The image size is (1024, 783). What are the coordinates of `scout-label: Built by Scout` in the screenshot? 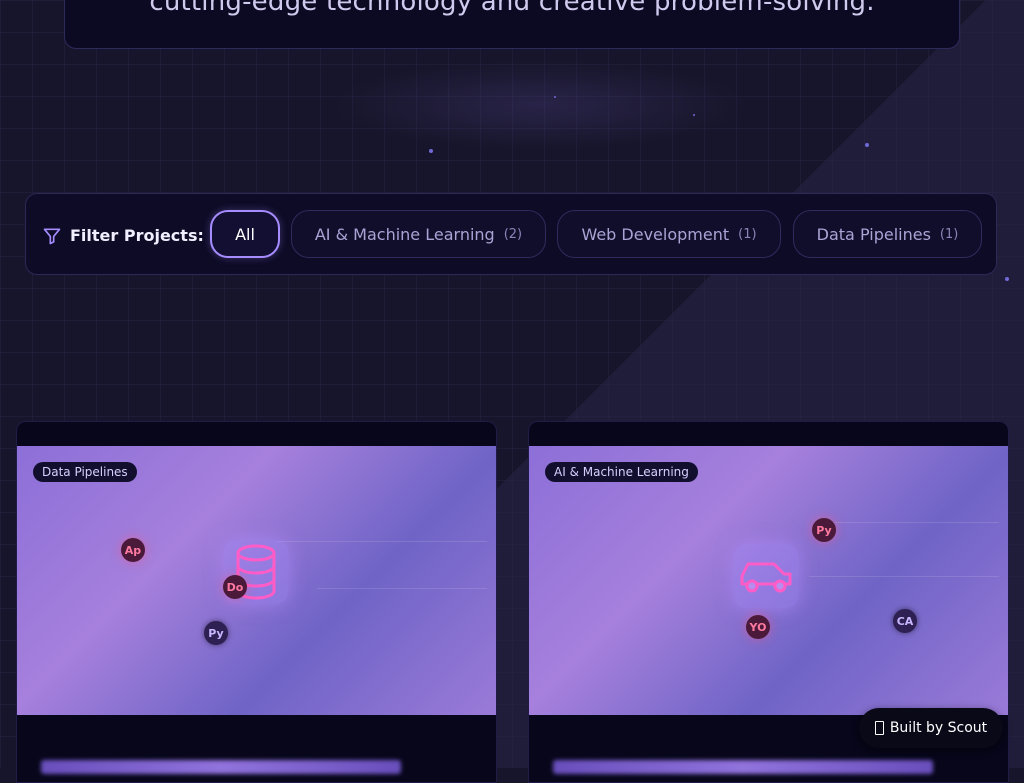 It's located at (938, 728).